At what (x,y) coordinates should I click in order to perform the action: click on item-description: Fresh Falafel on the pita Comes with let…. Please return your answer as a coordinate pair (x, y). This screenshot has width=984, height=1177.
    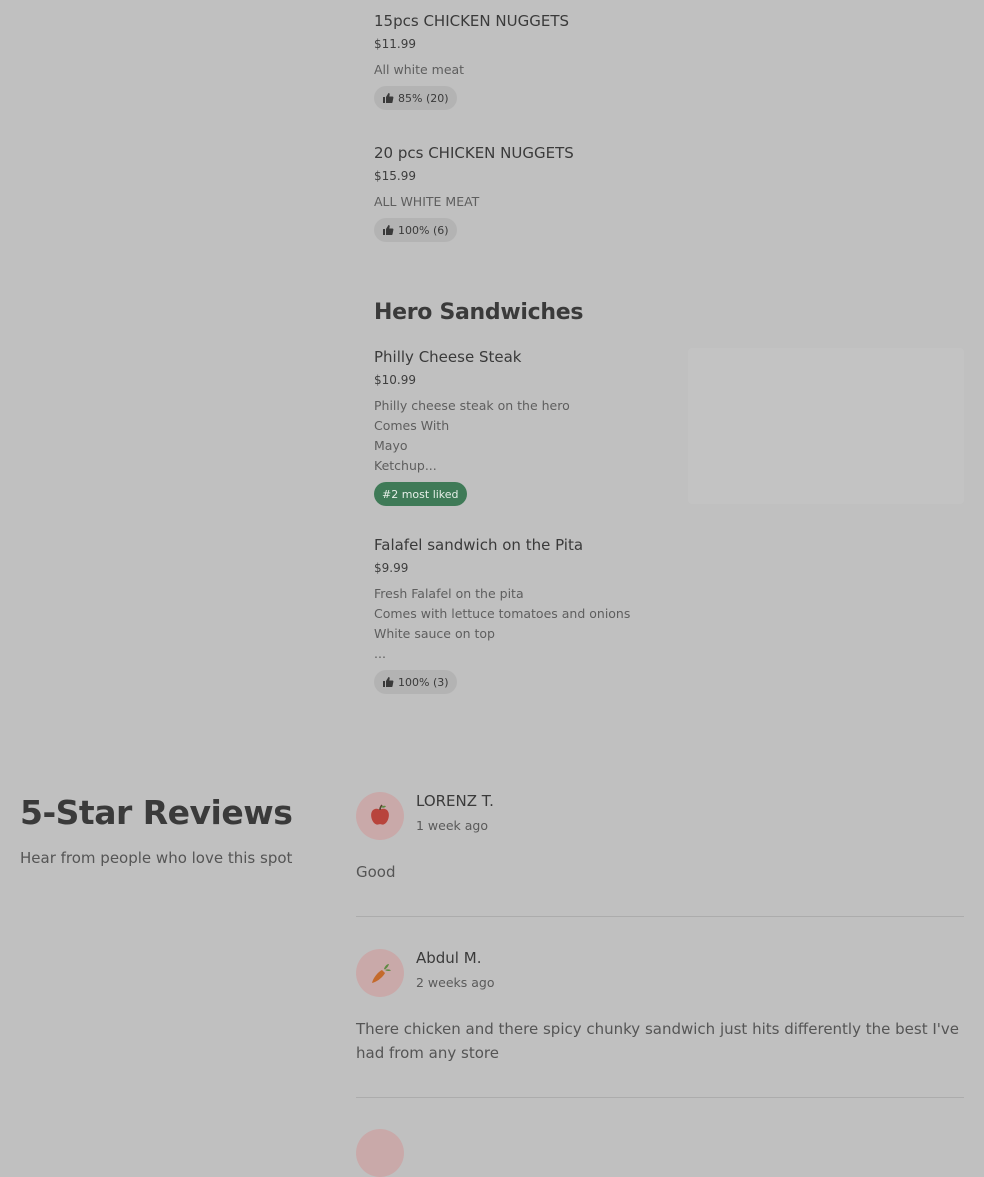
    Looking at the image, I should click on (502, 623).